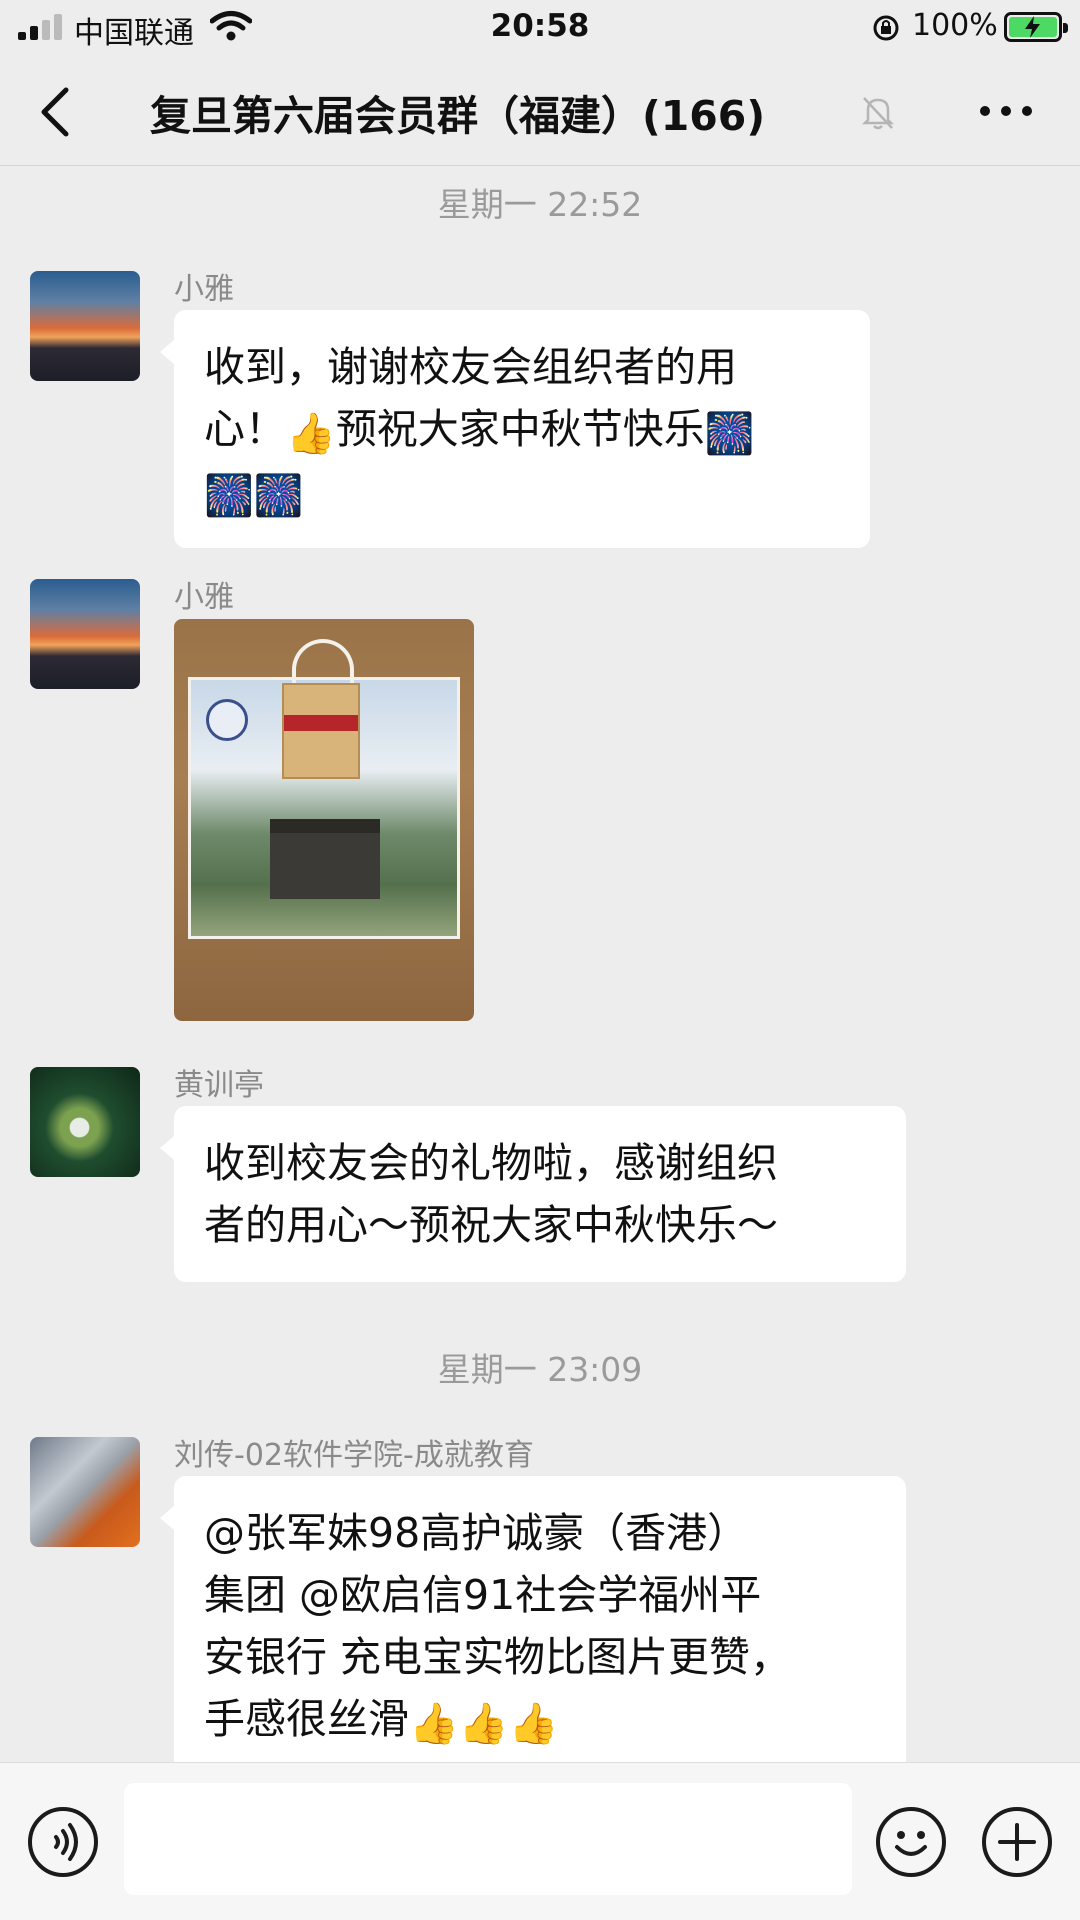 Image resolution: width=1080 pixels, height=1920 pixels. What do you see at coordinates (491, 1225) in the screenshot?
I see `message-text-line: 者的用心～预祝大家中秋快乐～` at bounding box center [491, 1225].